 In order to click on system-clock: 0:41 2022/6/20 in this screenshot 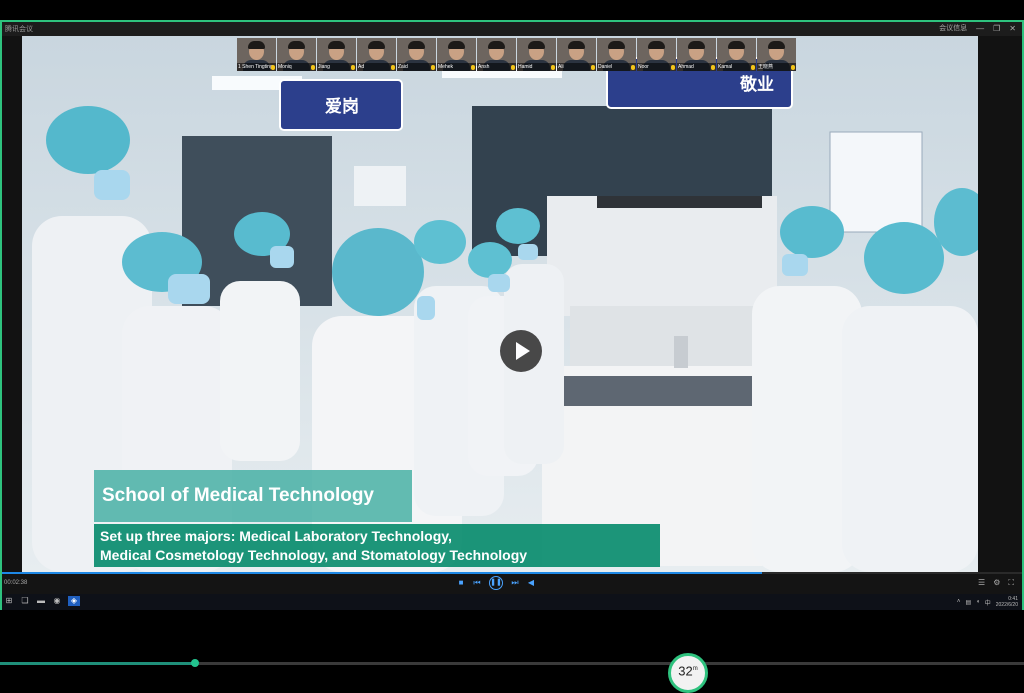, I will do `click(1007, 602)`.